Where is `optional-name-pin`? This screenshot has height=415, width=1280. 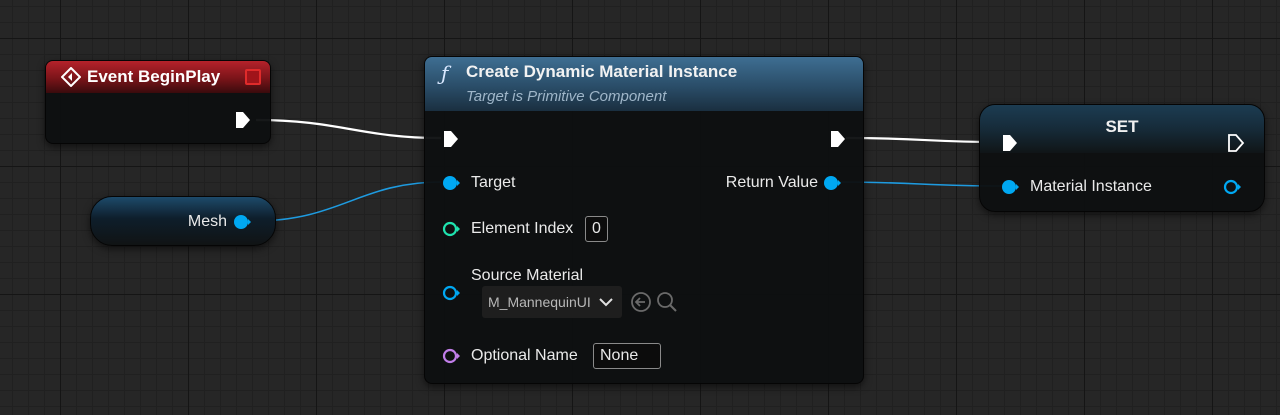
optional-name-pin is located at coordinates (451, 356).